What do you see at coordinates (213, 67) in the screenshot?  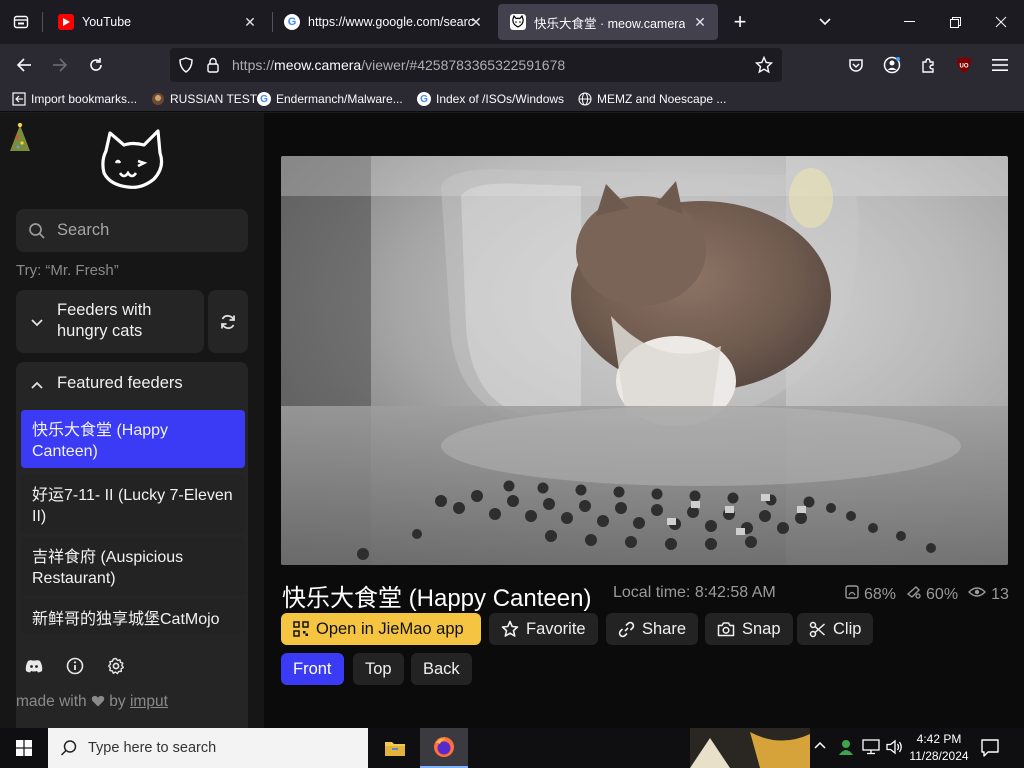 I see `lock-icon` at bounding box center [213, 67].